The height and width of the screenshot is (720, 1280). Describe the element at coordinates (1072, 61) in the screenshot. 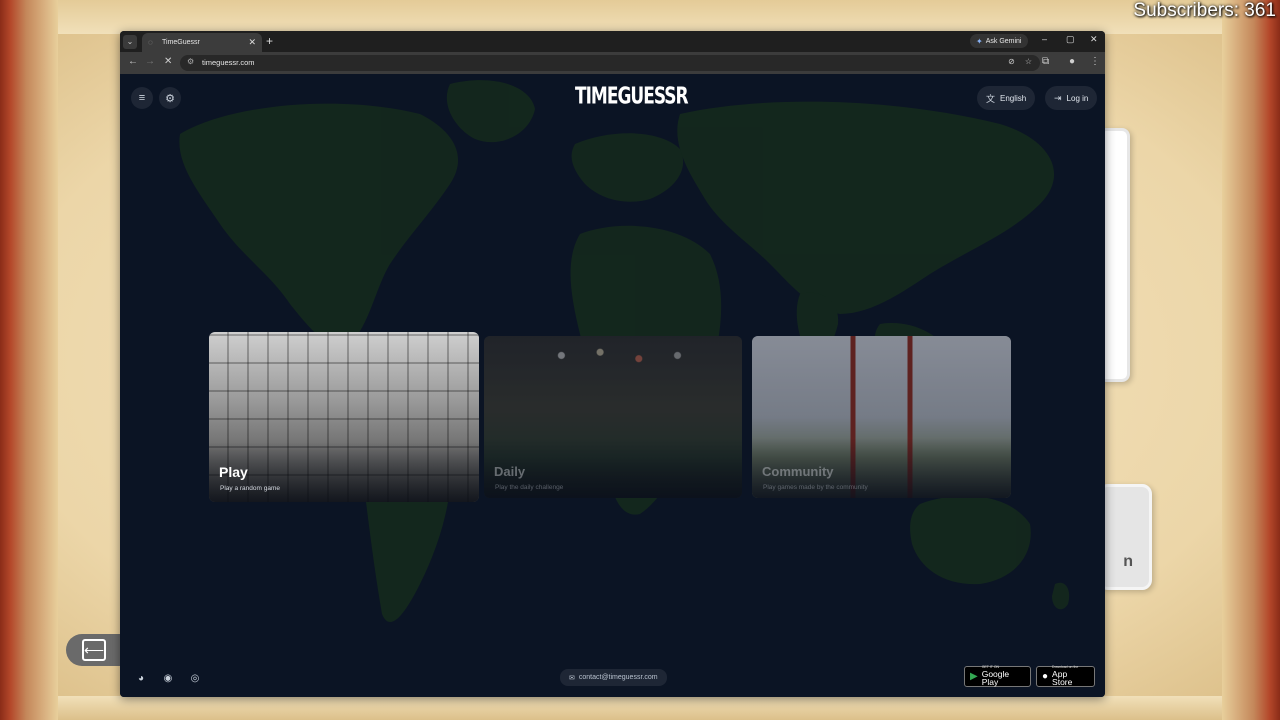

I see `profile-avatar-icon: ●` at that location.